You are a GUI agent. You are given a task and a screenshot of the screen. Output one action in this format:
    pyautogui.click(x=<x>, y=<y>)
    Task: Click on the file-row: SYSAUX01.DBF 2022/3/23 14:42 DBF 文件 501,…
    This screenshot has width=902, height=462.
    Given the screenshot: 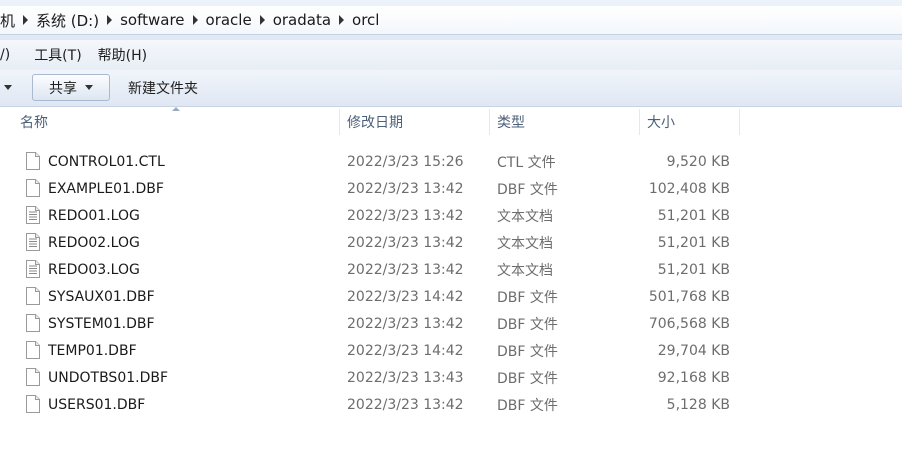 What is the action you would take?
    pyautogui.click(x=451, y=296)
    